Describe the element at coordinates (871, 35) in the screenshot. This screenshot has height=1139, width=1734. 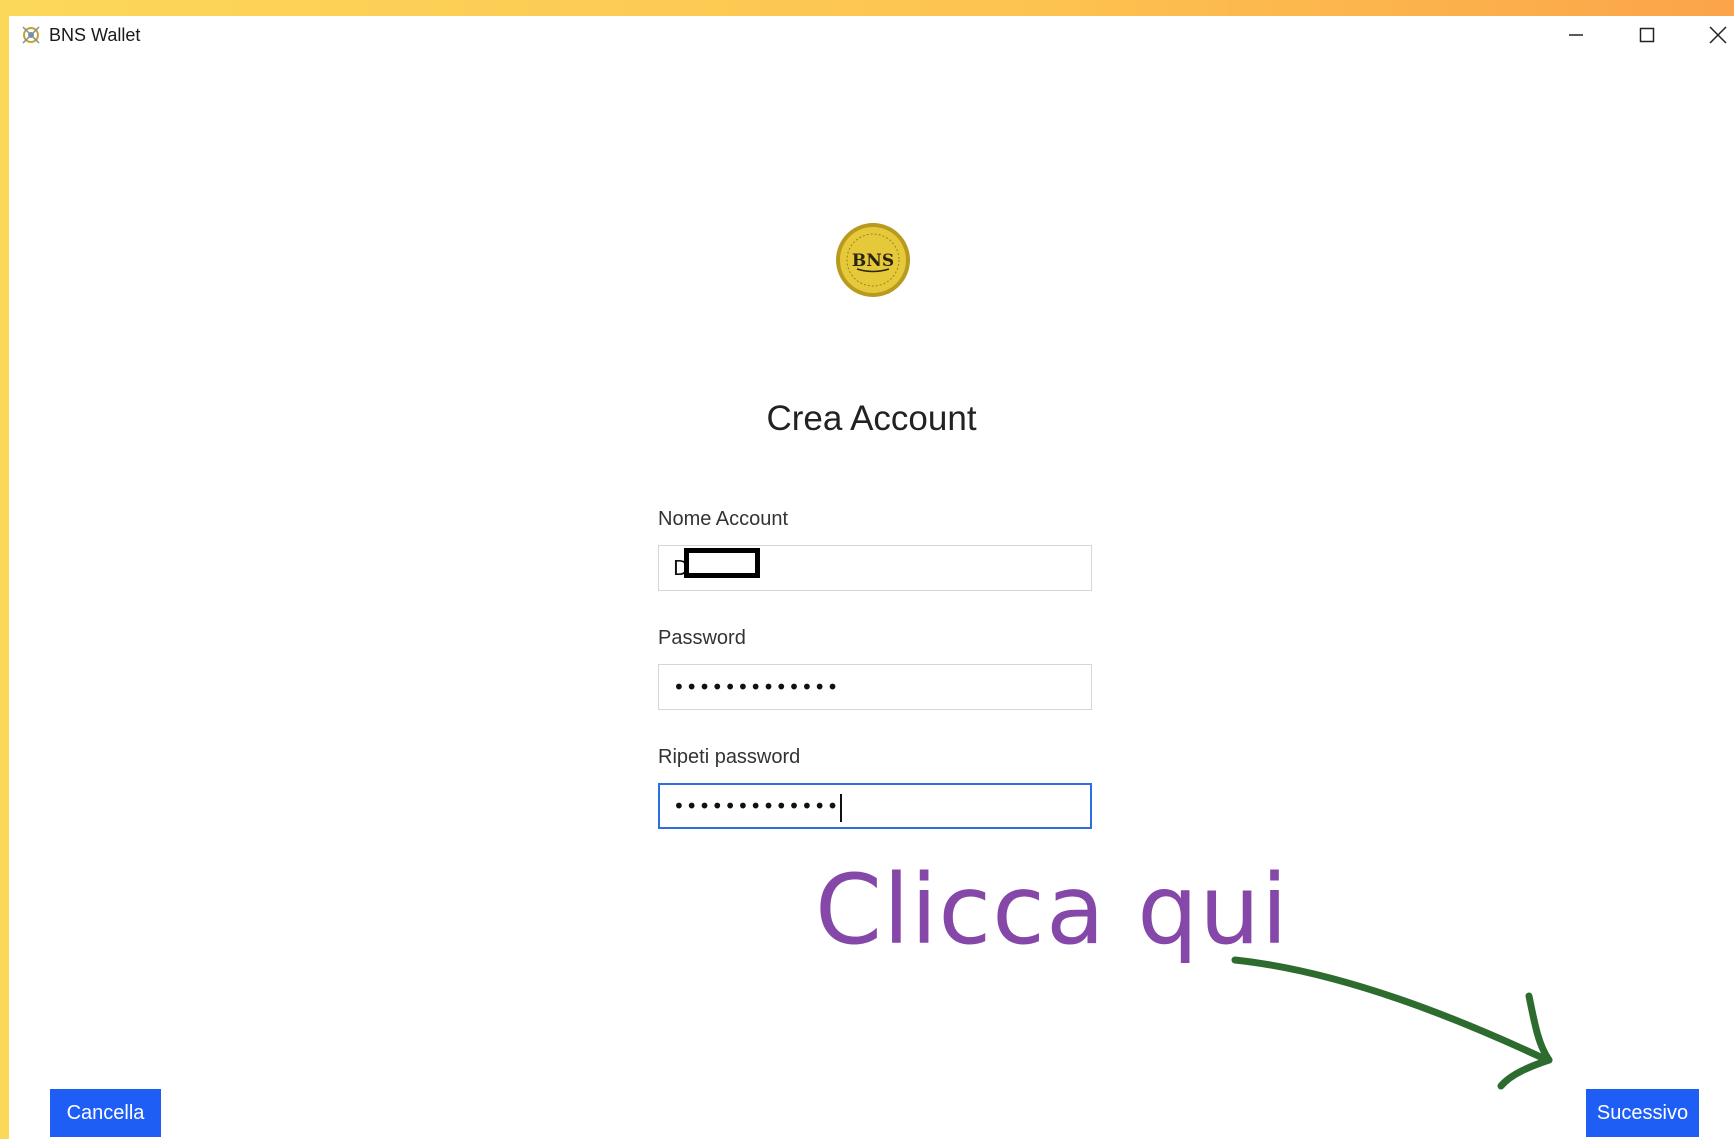
I see `title-bar: BNS Wallet` at that location.